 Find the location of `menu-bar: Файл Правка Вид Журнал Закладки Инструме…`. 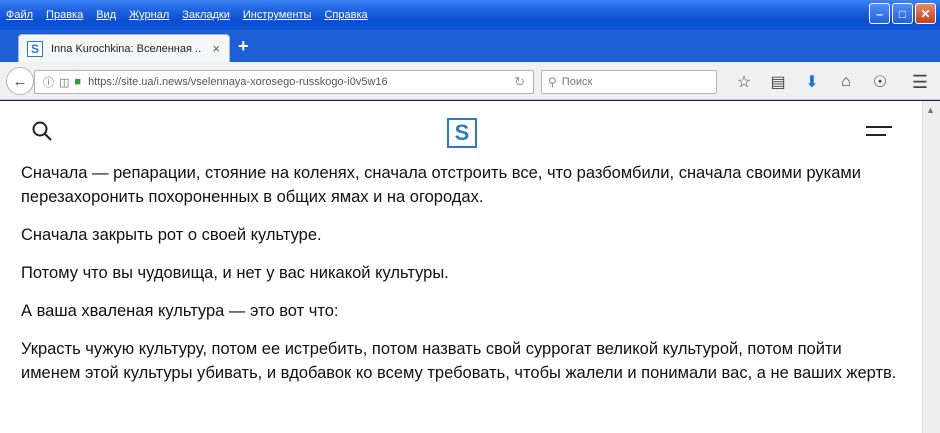

menu-bar: Файл Правка Вид Журнал Закладки Инструме… is located at coordinates (193, 15).